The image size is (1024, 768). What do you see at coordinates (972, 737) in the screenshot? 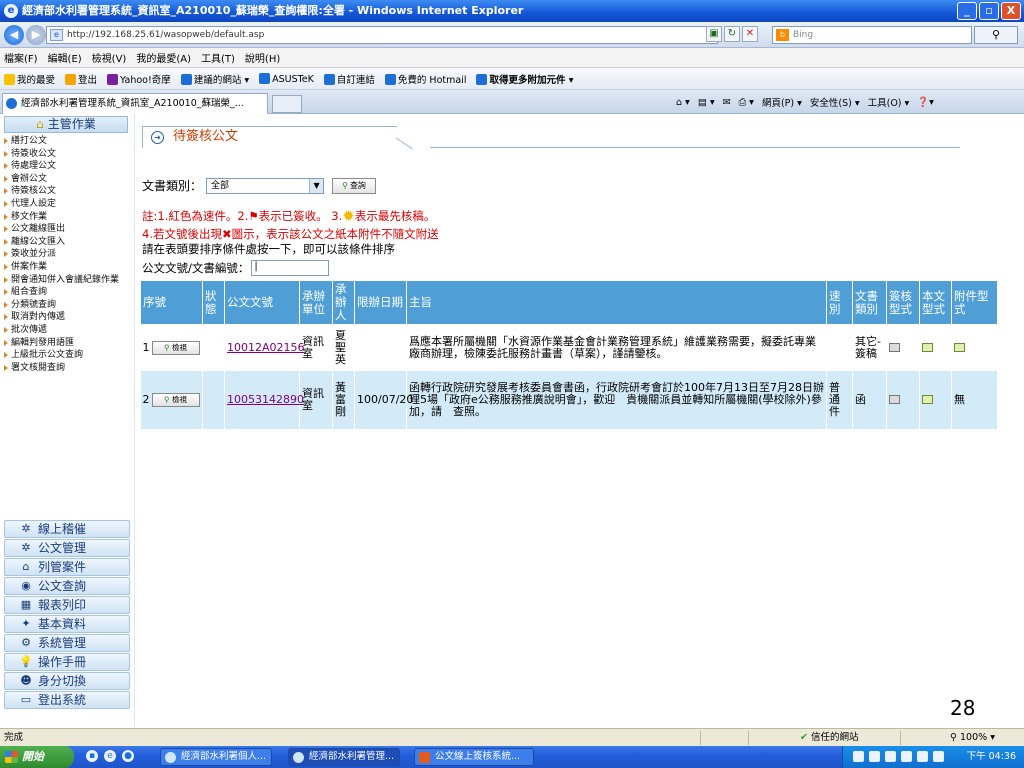
I see `zoom-level: ⚲ 100% ▾` at bounding box center [972, 737].